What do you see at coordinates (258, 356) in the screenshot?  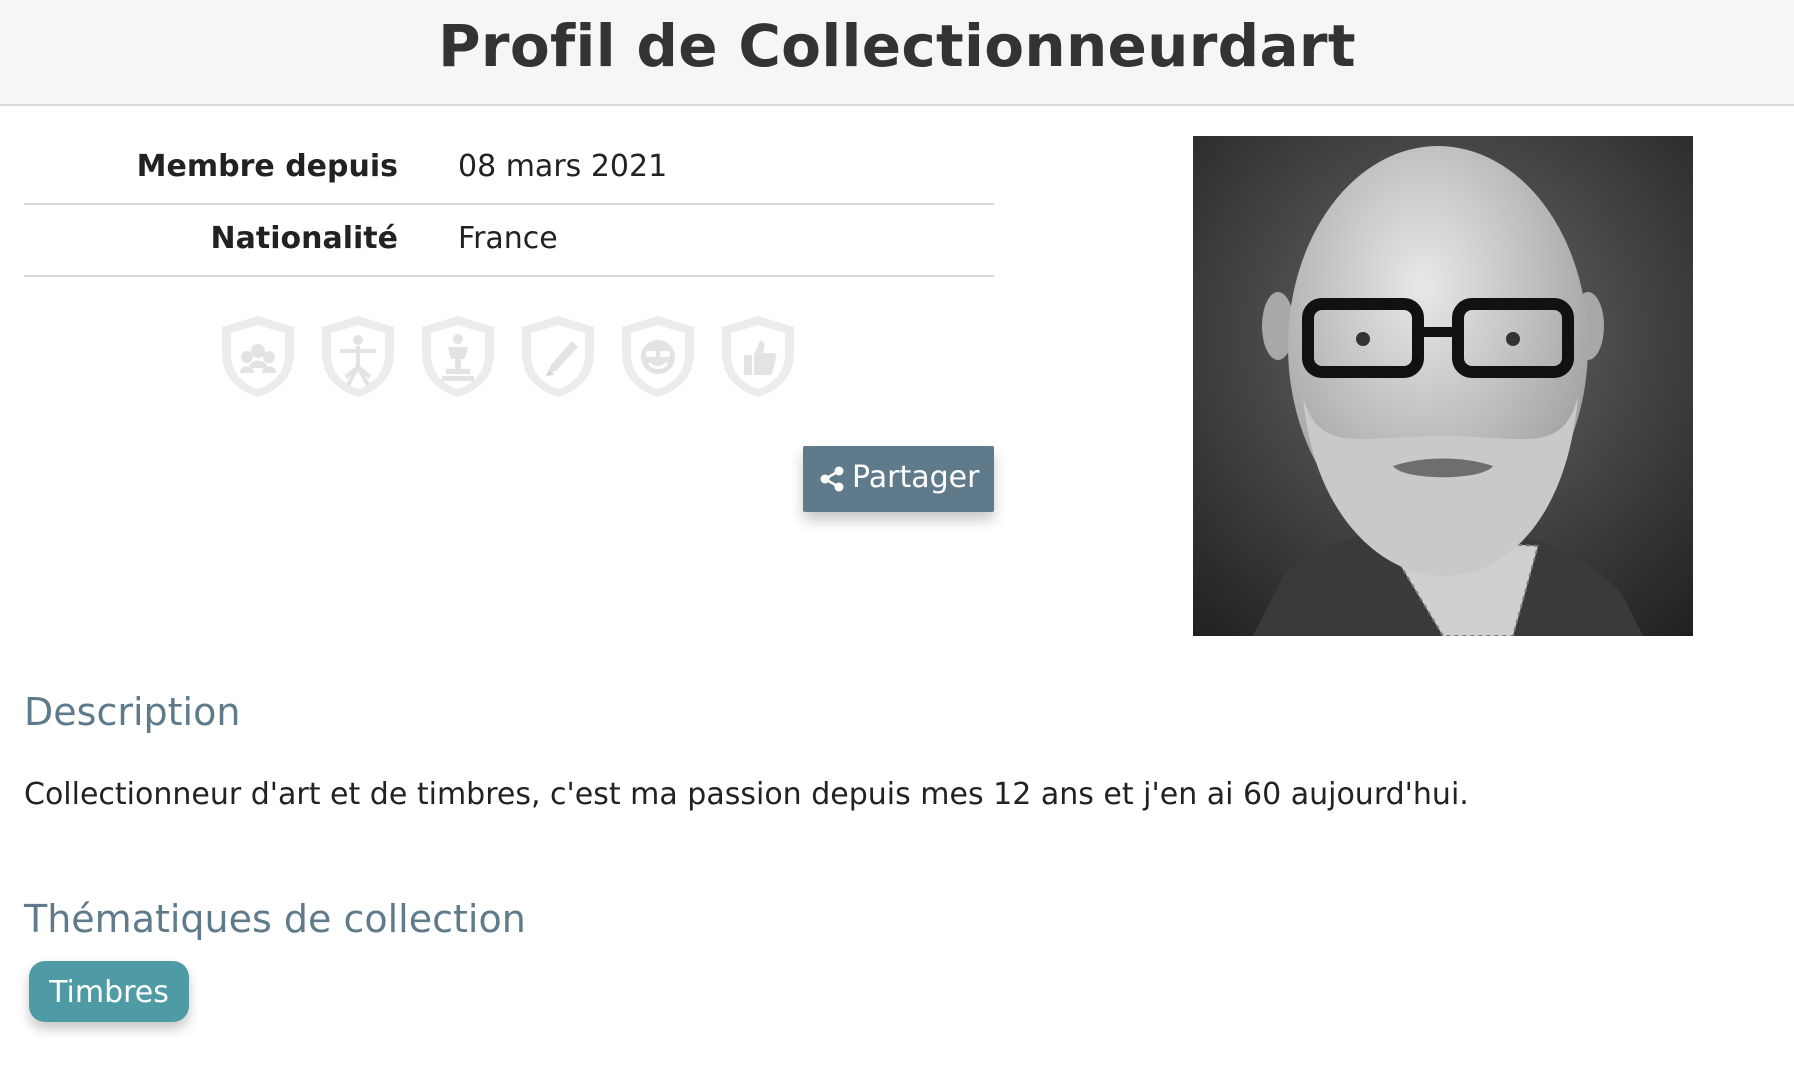 I see `community-badge-icon` at bounding box center [258, 356].